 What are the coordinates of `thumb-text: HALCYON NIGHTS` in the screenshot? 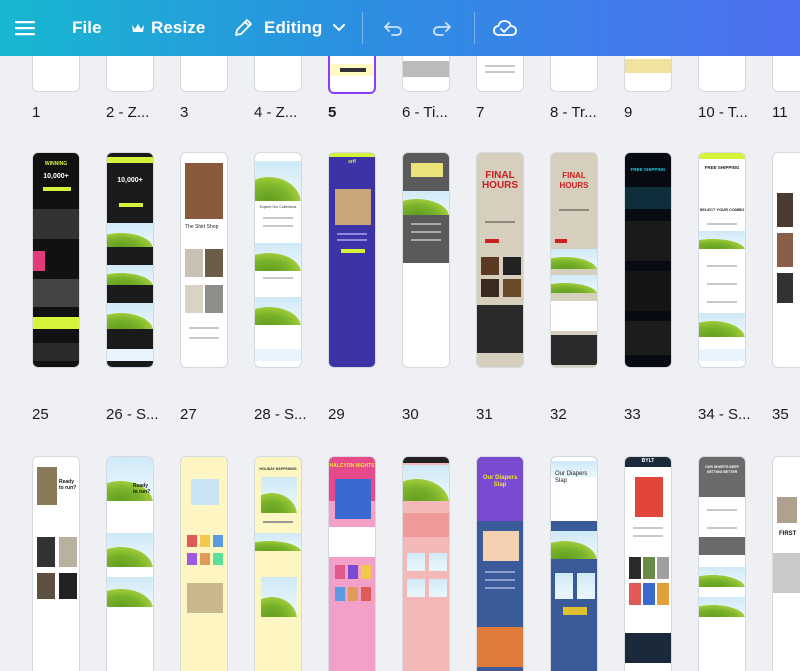 It's located at (352, 466).